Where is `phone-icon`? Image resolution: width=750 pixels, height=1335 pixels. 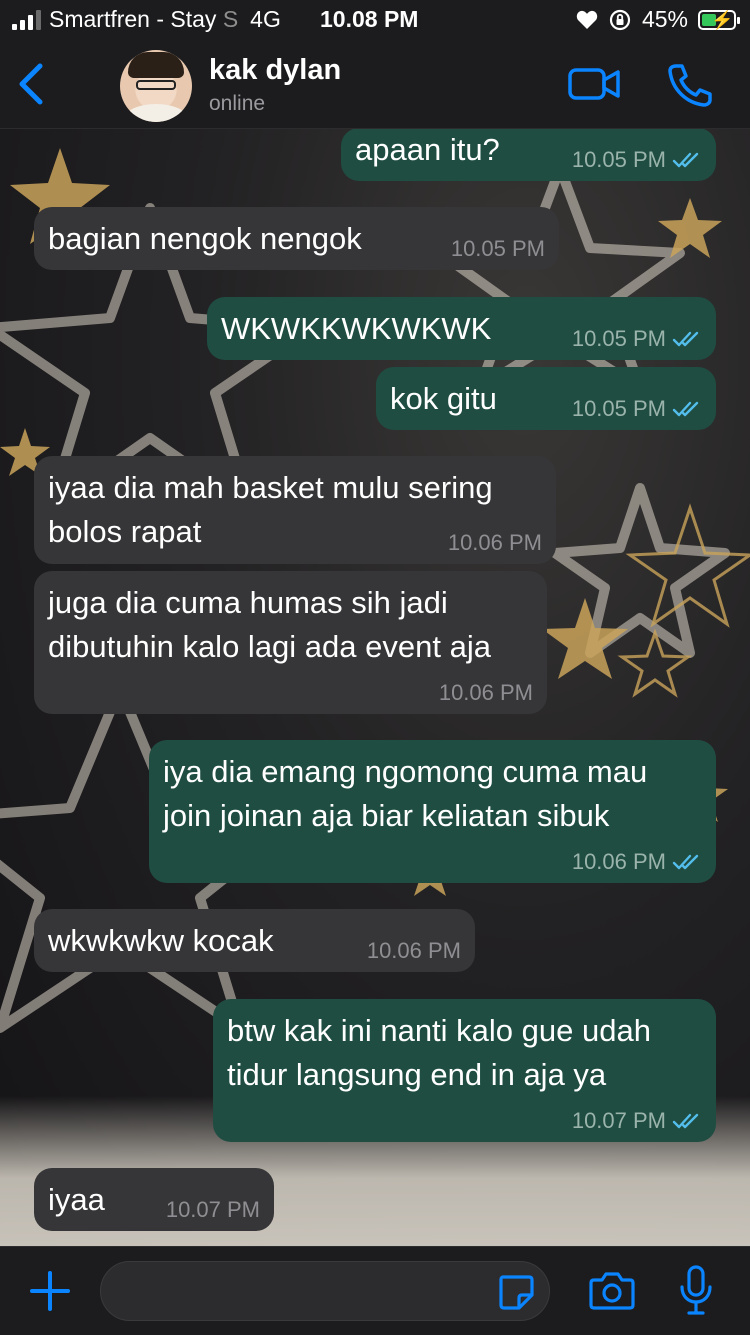 phone-icon is located at coordinates (690, 84).